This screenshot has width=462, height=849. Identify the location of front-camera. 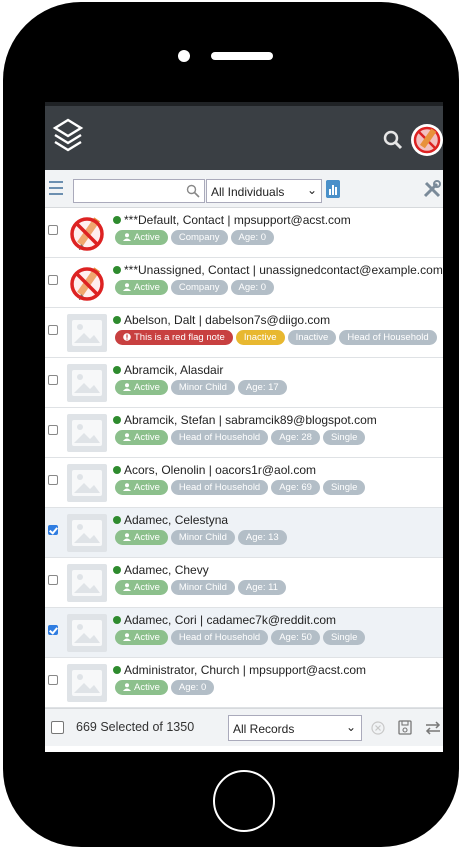
(184, 56).